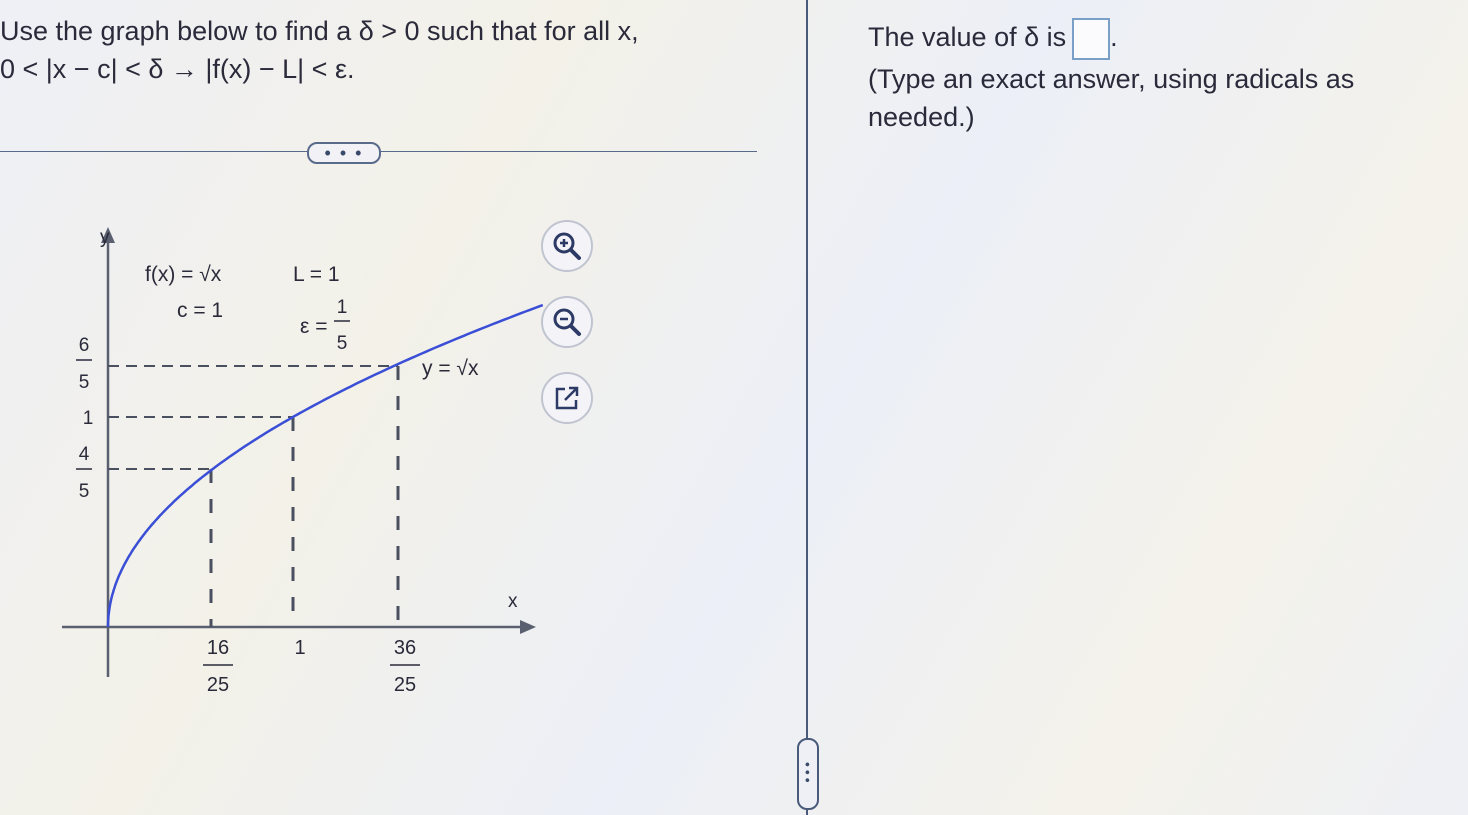  Describe the element at coordinates (513, 601) in the screenshot. I see `x-axis-label: x` at that location.